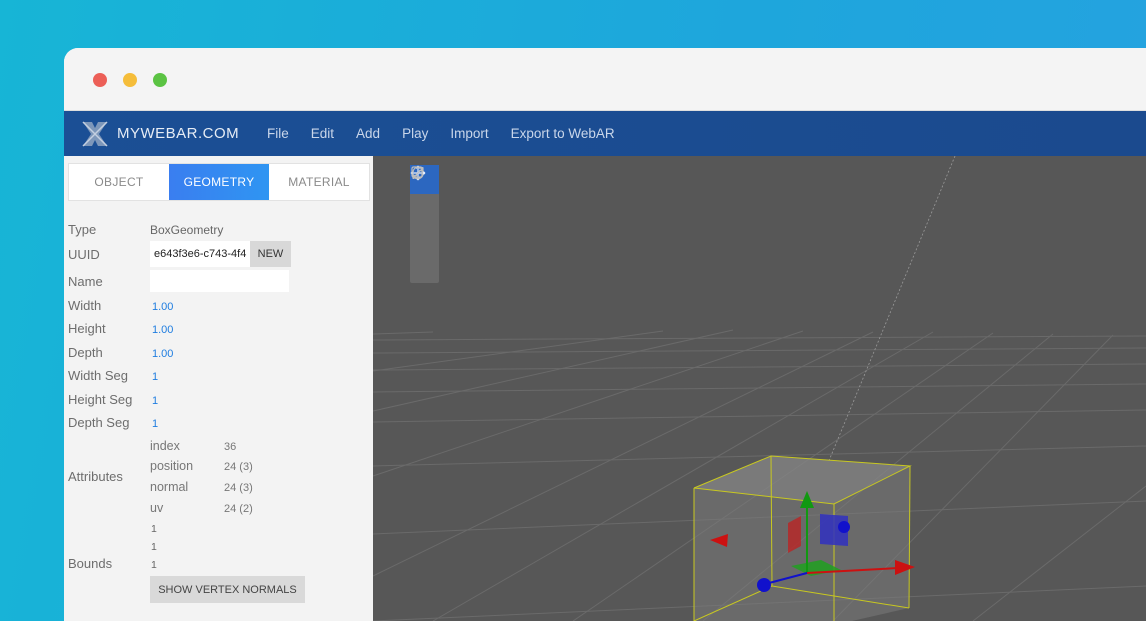  Describe the element at coordinates (165, 446) in the screenshot. I see `attribute-name: index` at that location.